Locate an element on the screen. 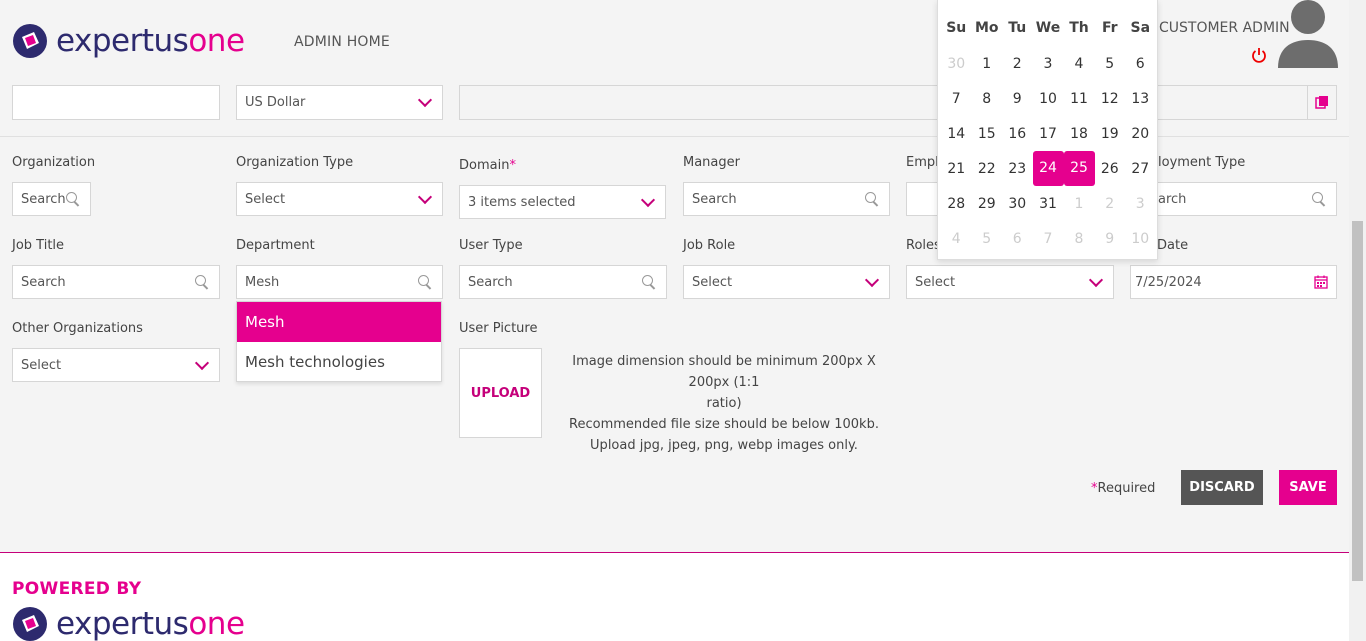 Image resolution: width=1366 pixels, height=641 pixels. avatar is located at coordinates (1307, 34).